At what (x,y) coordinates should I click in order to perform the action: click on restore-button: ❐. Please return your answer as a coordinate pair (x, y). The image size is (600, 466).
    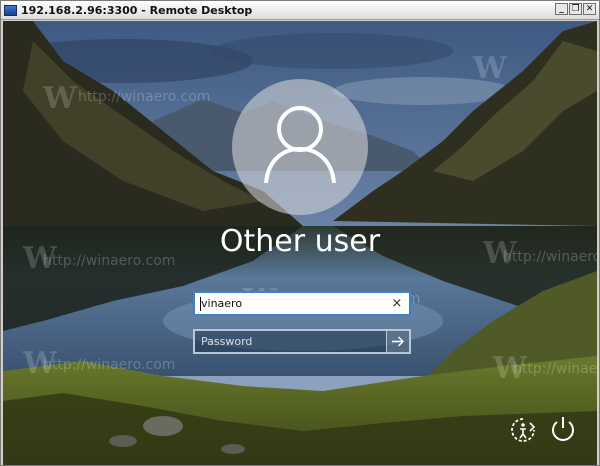
    Looking at the image, I should click on (575, 9).